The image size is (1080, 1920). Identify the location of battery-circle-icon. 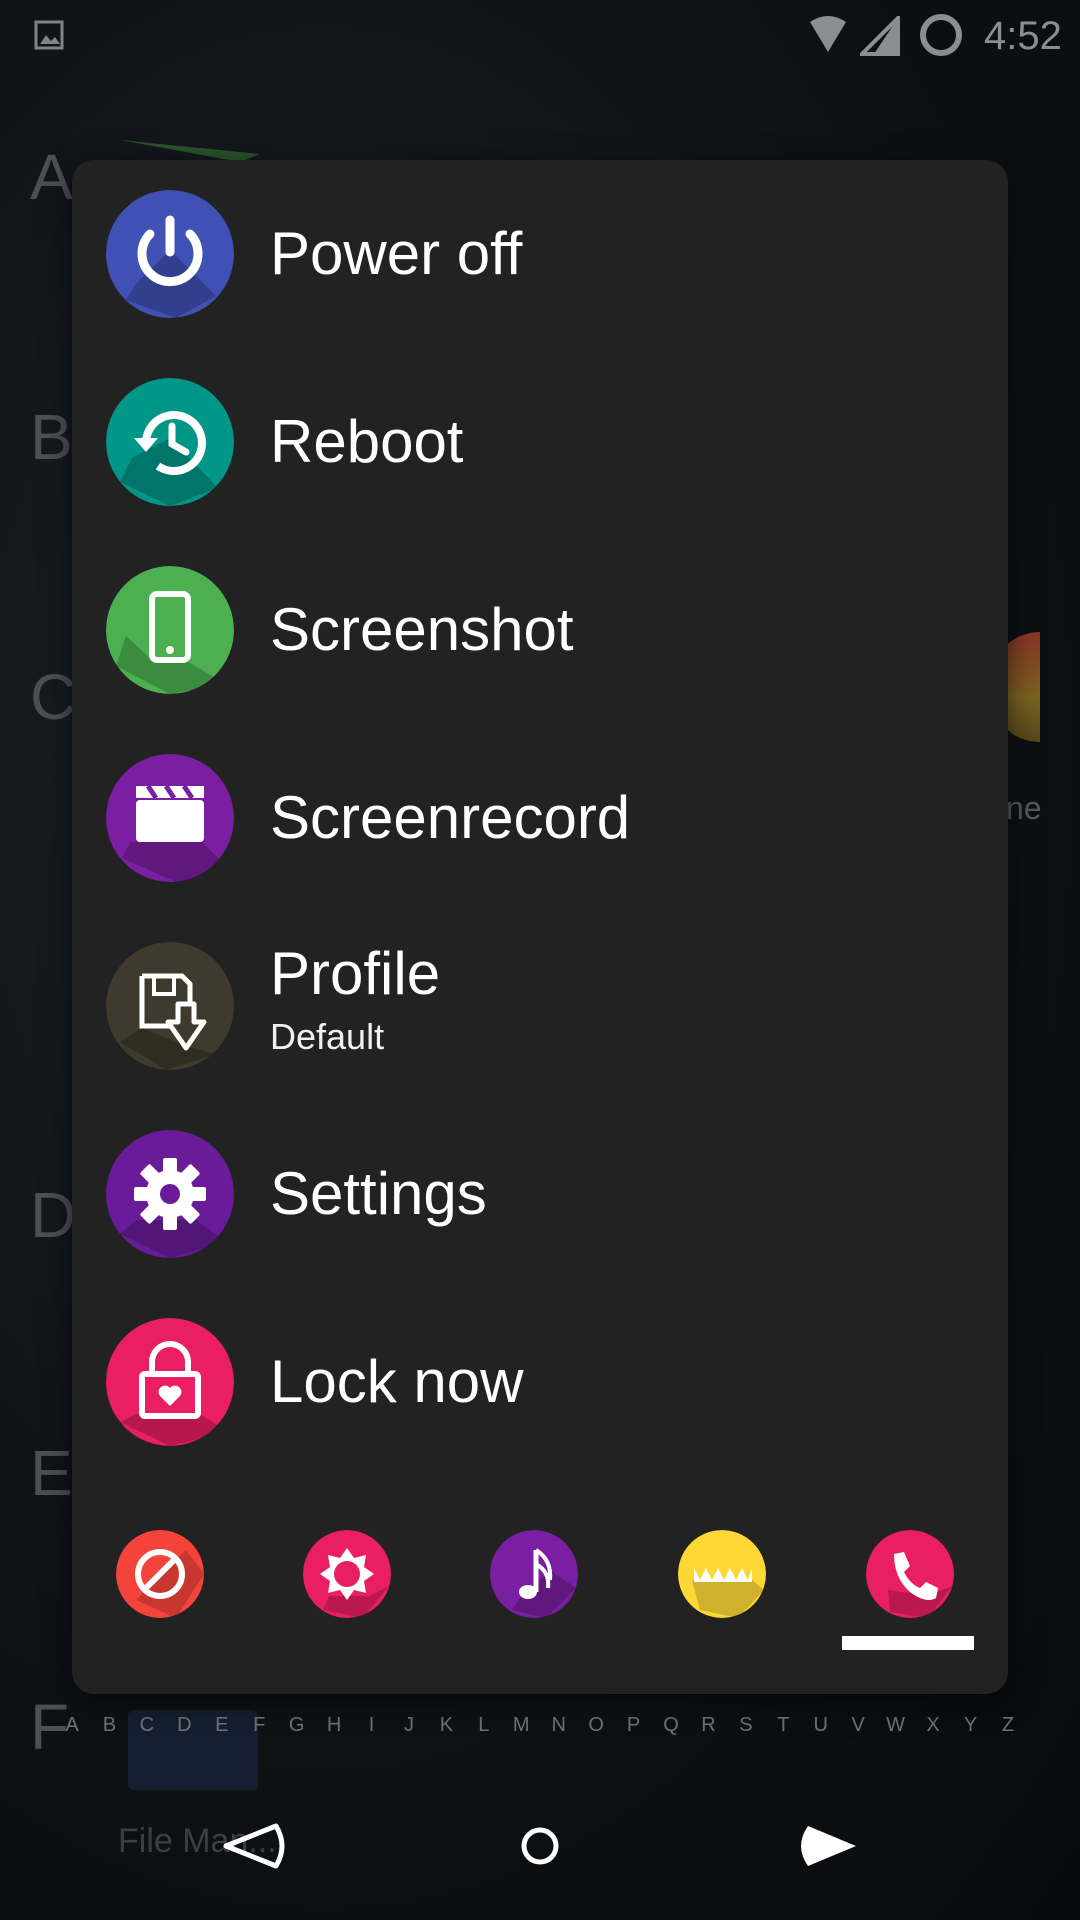
(941, 35).